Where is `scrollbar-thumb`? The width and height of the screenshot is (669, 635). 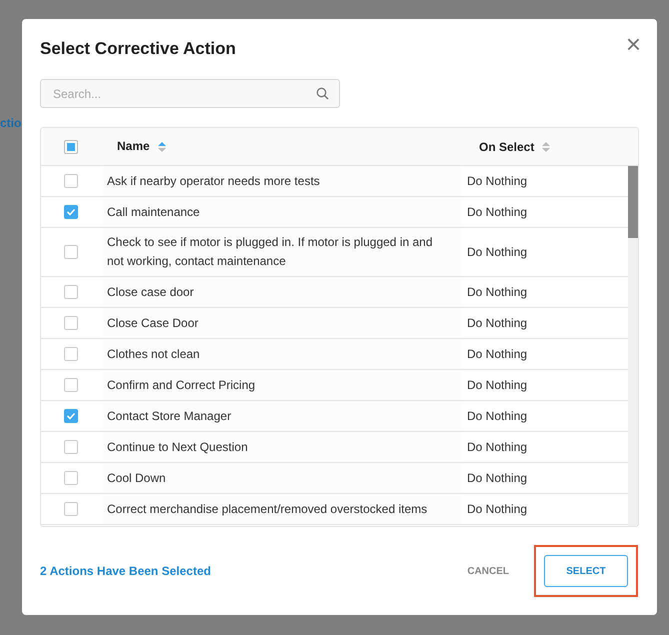 scrollbar-thumb is located at coordinates (633, 202).